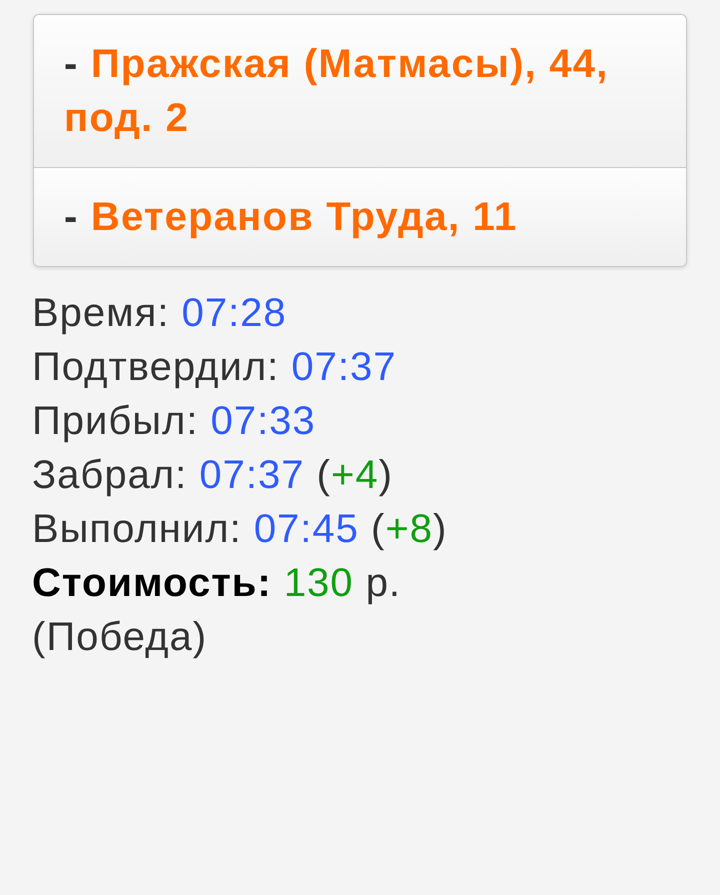  What do you see at coordinates (217, 610) in the screenshot?
I see `cost-line: Стоимость: 130 р. (Победа)` at bounding box center [217, 610].